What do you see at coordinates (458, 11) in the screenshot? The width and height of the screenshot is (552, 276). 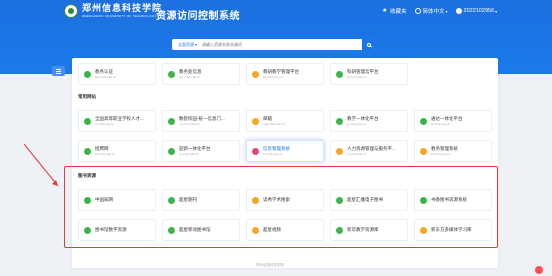 I see `user-icon` at bounding box center [458, 11].